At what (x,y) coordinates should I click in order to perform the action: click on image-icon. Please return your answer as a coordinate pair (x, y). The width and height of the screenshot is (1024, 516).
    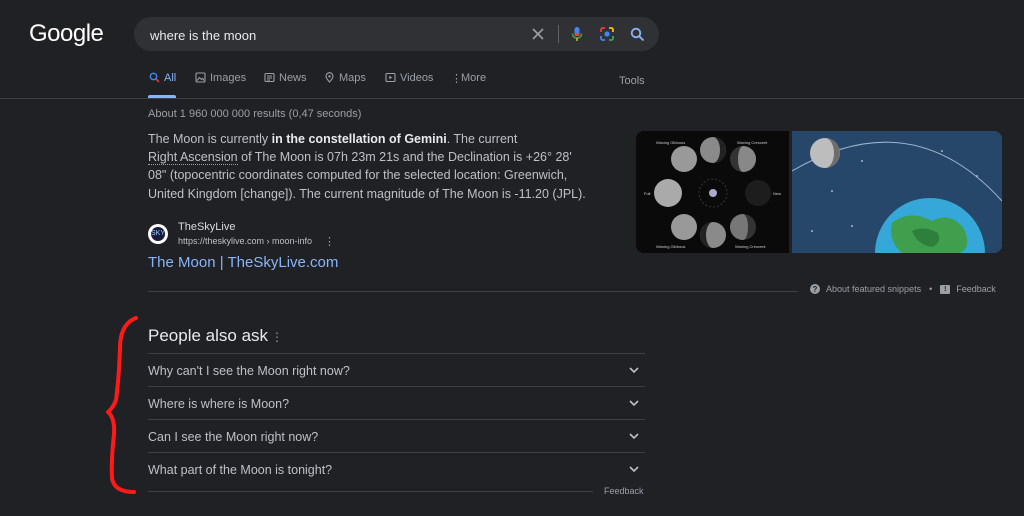
    Looking at the image, I should click on (200, 79).